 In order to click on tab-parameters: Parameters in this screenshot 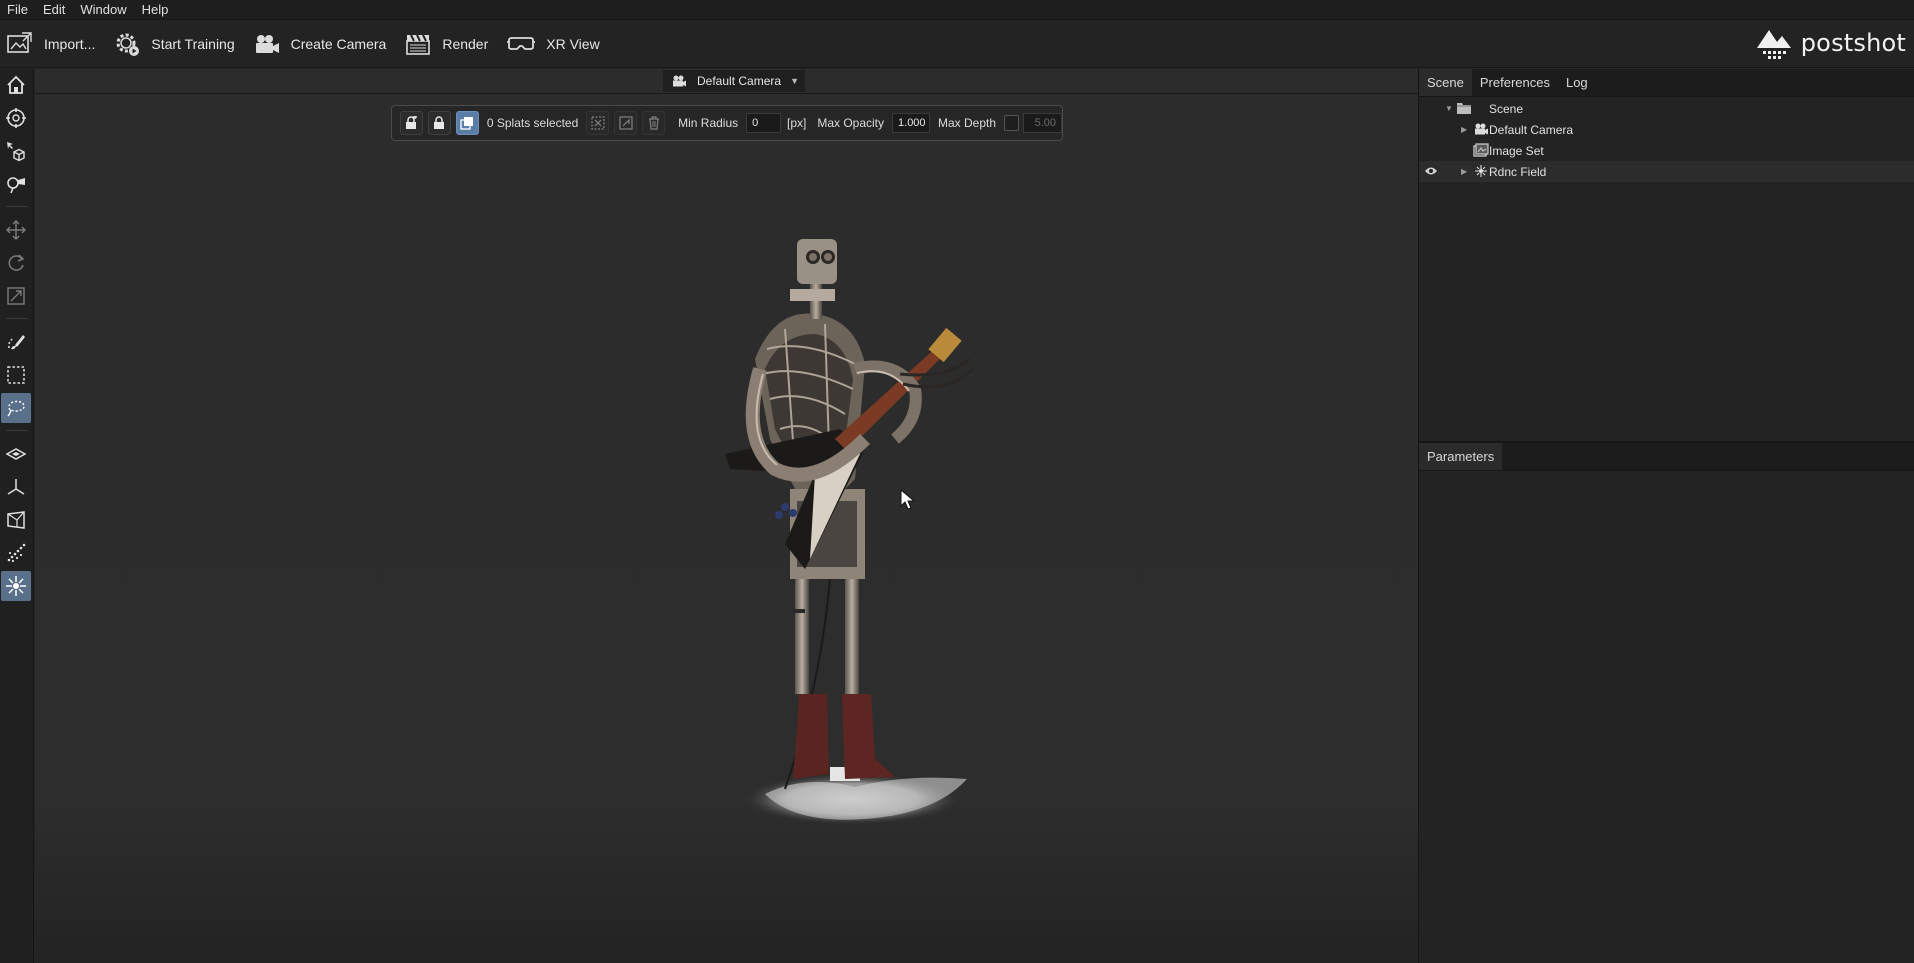, I will do `click(1461, 456)`.